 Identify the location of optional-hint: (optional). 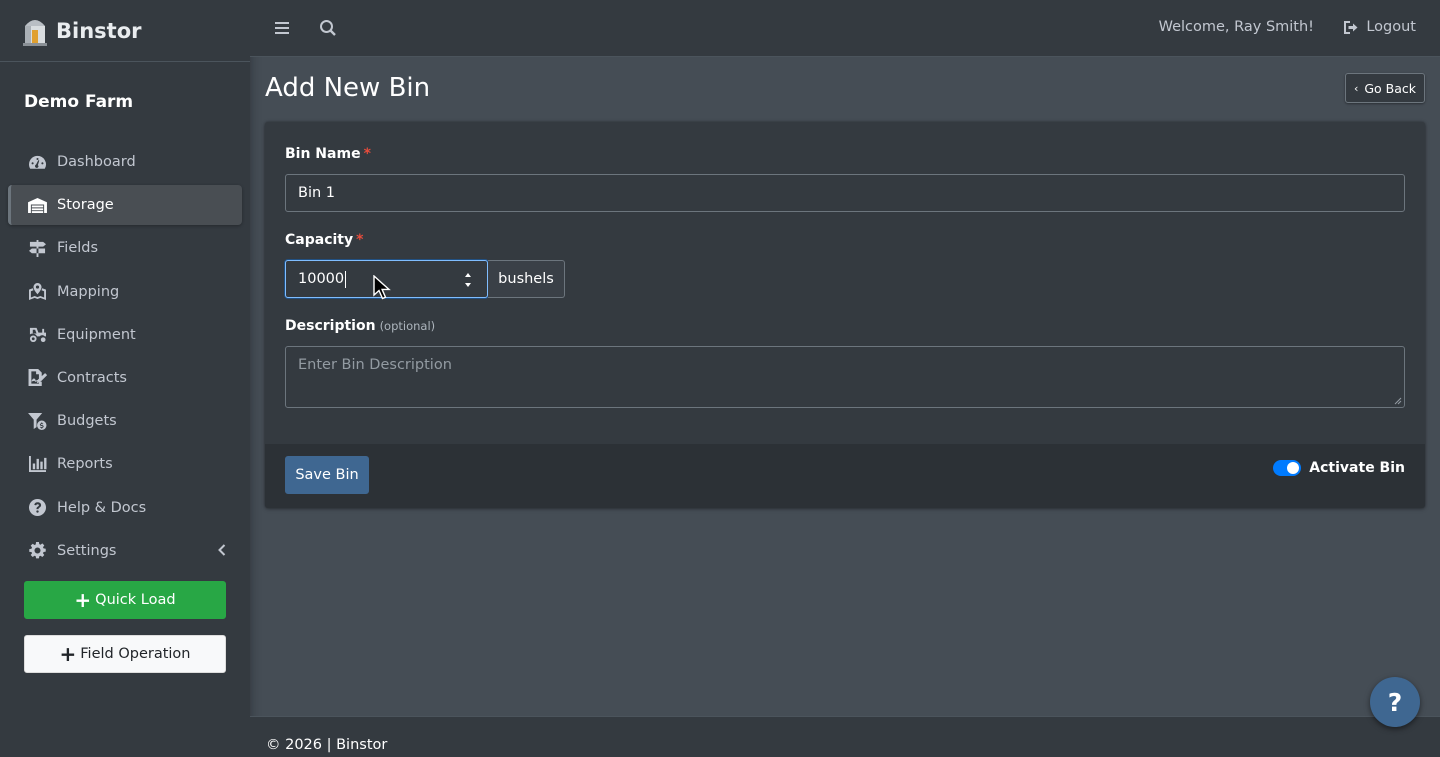
(407, 326).